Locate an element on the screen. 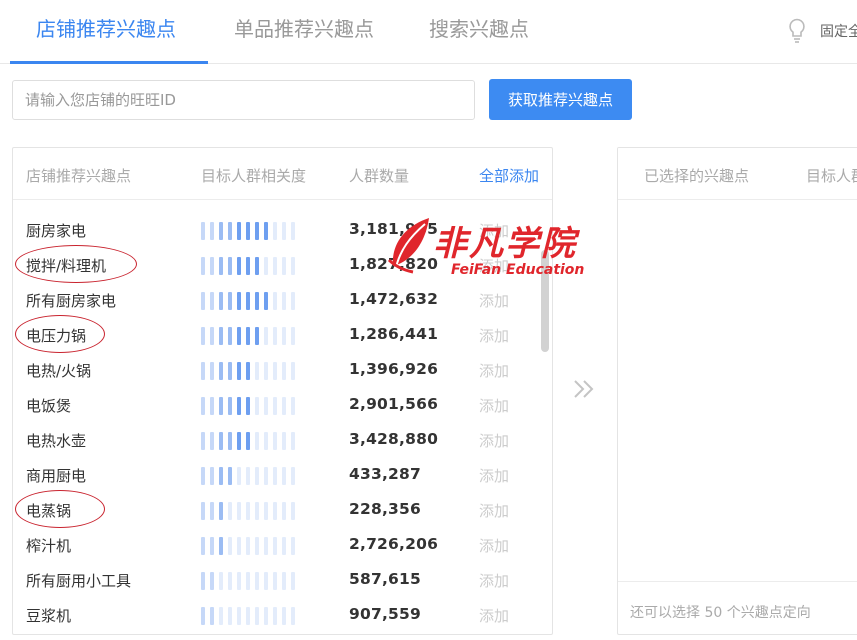  list-item: 电热/火锅 1,396,926 添加 is located at coordinates (282, 371).